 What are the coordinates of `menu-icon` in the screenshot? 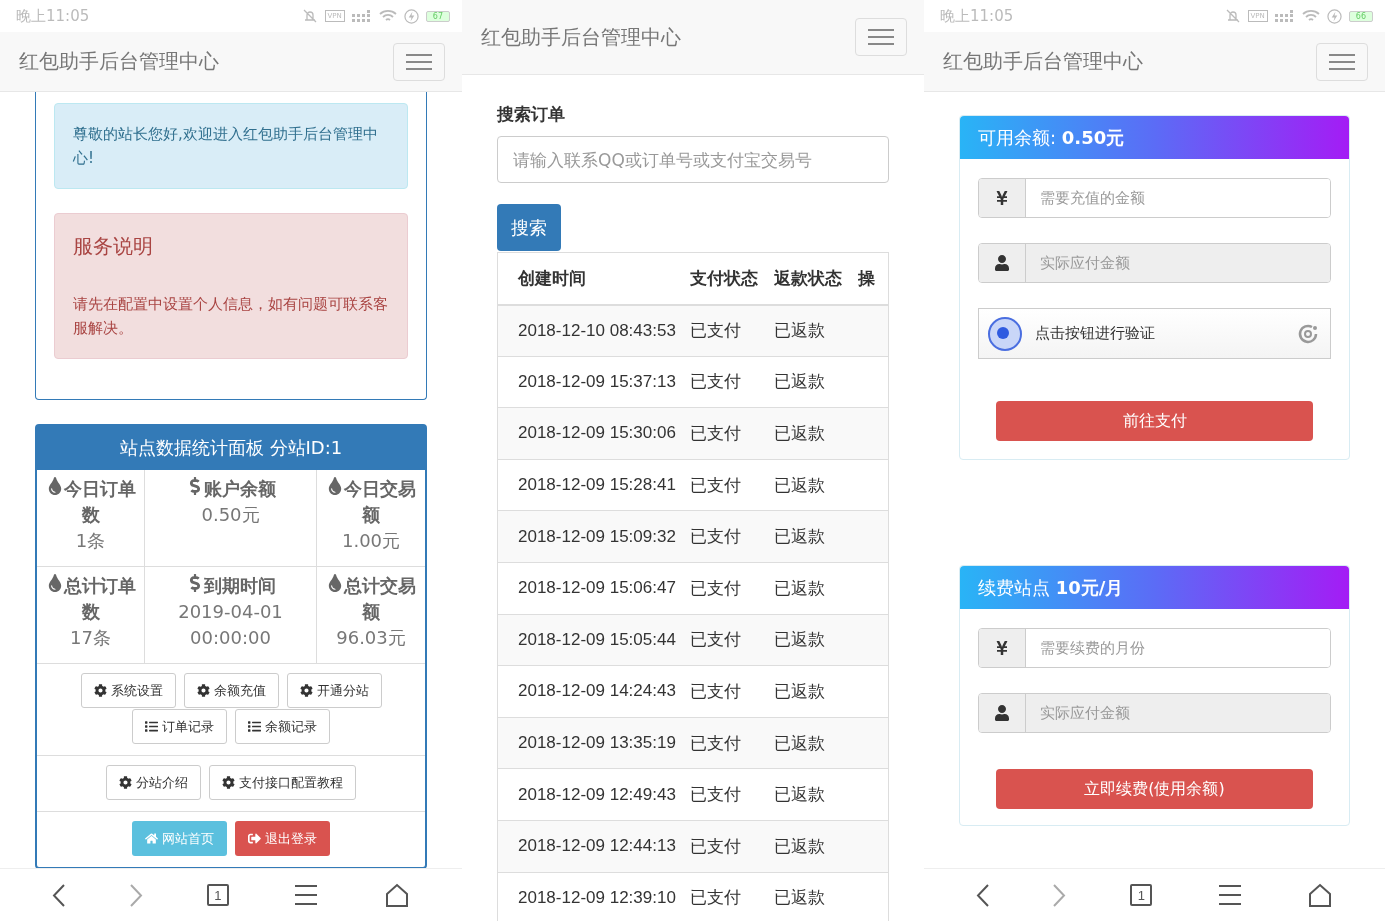 It's located at (1229, 895).